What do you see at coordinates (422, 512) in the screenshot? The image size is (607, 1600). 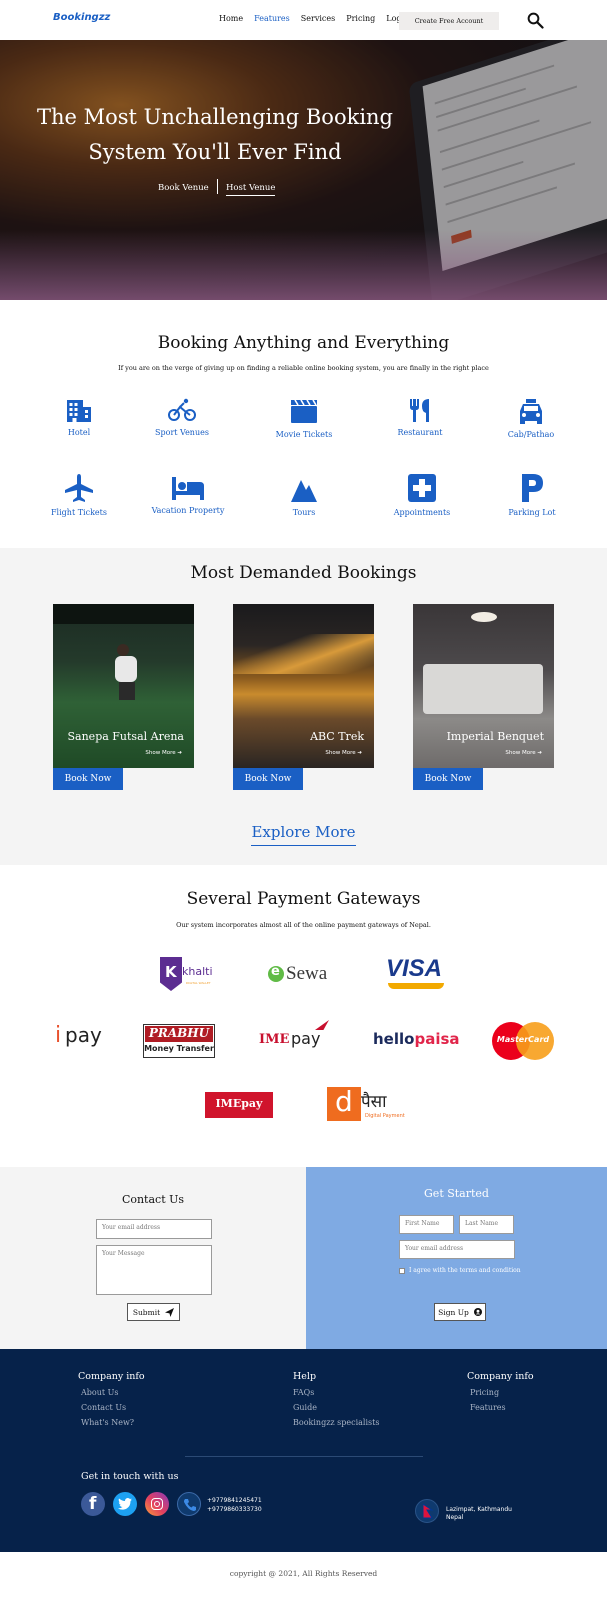 I see `category-label: Appointments` at bounding box center [422, 512].